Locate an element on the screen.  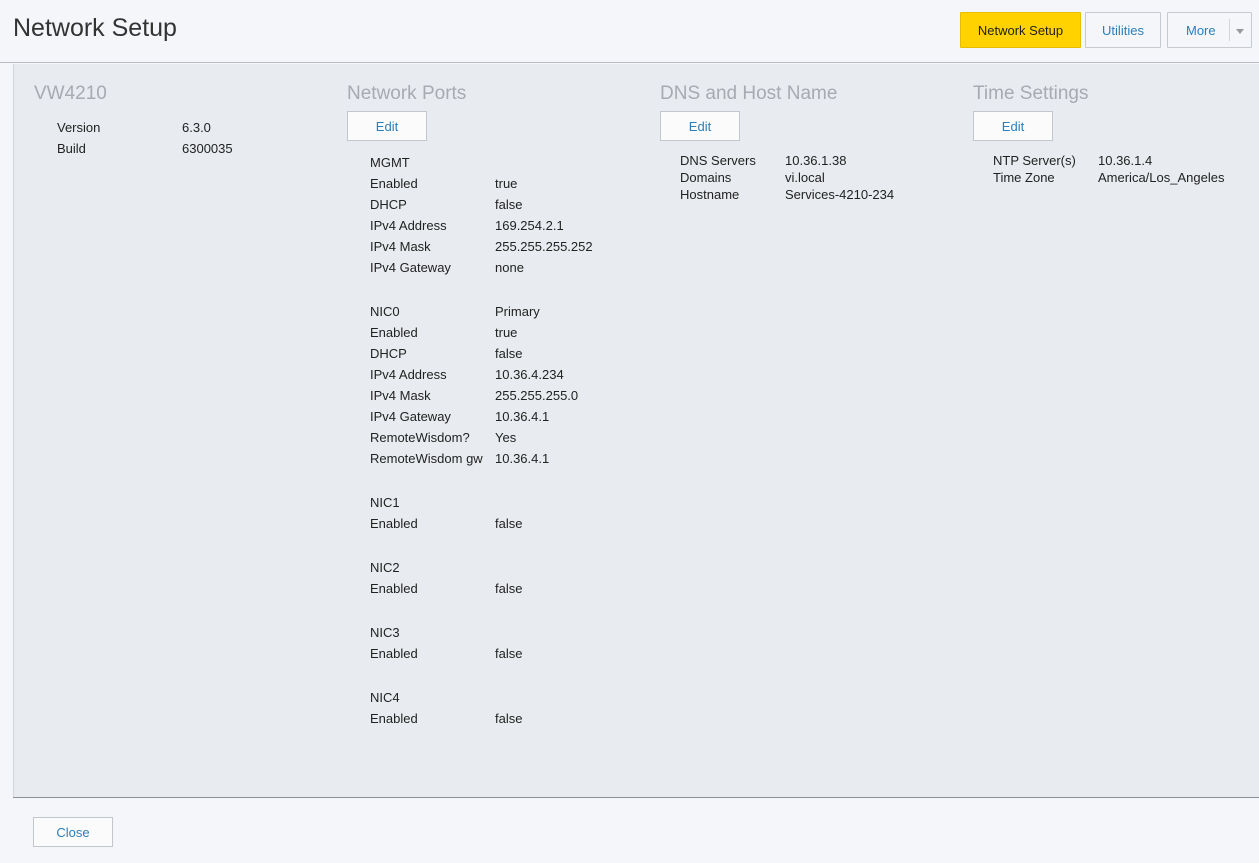
port-value: 169.254.2.1 is located at coordinates (529, 225).